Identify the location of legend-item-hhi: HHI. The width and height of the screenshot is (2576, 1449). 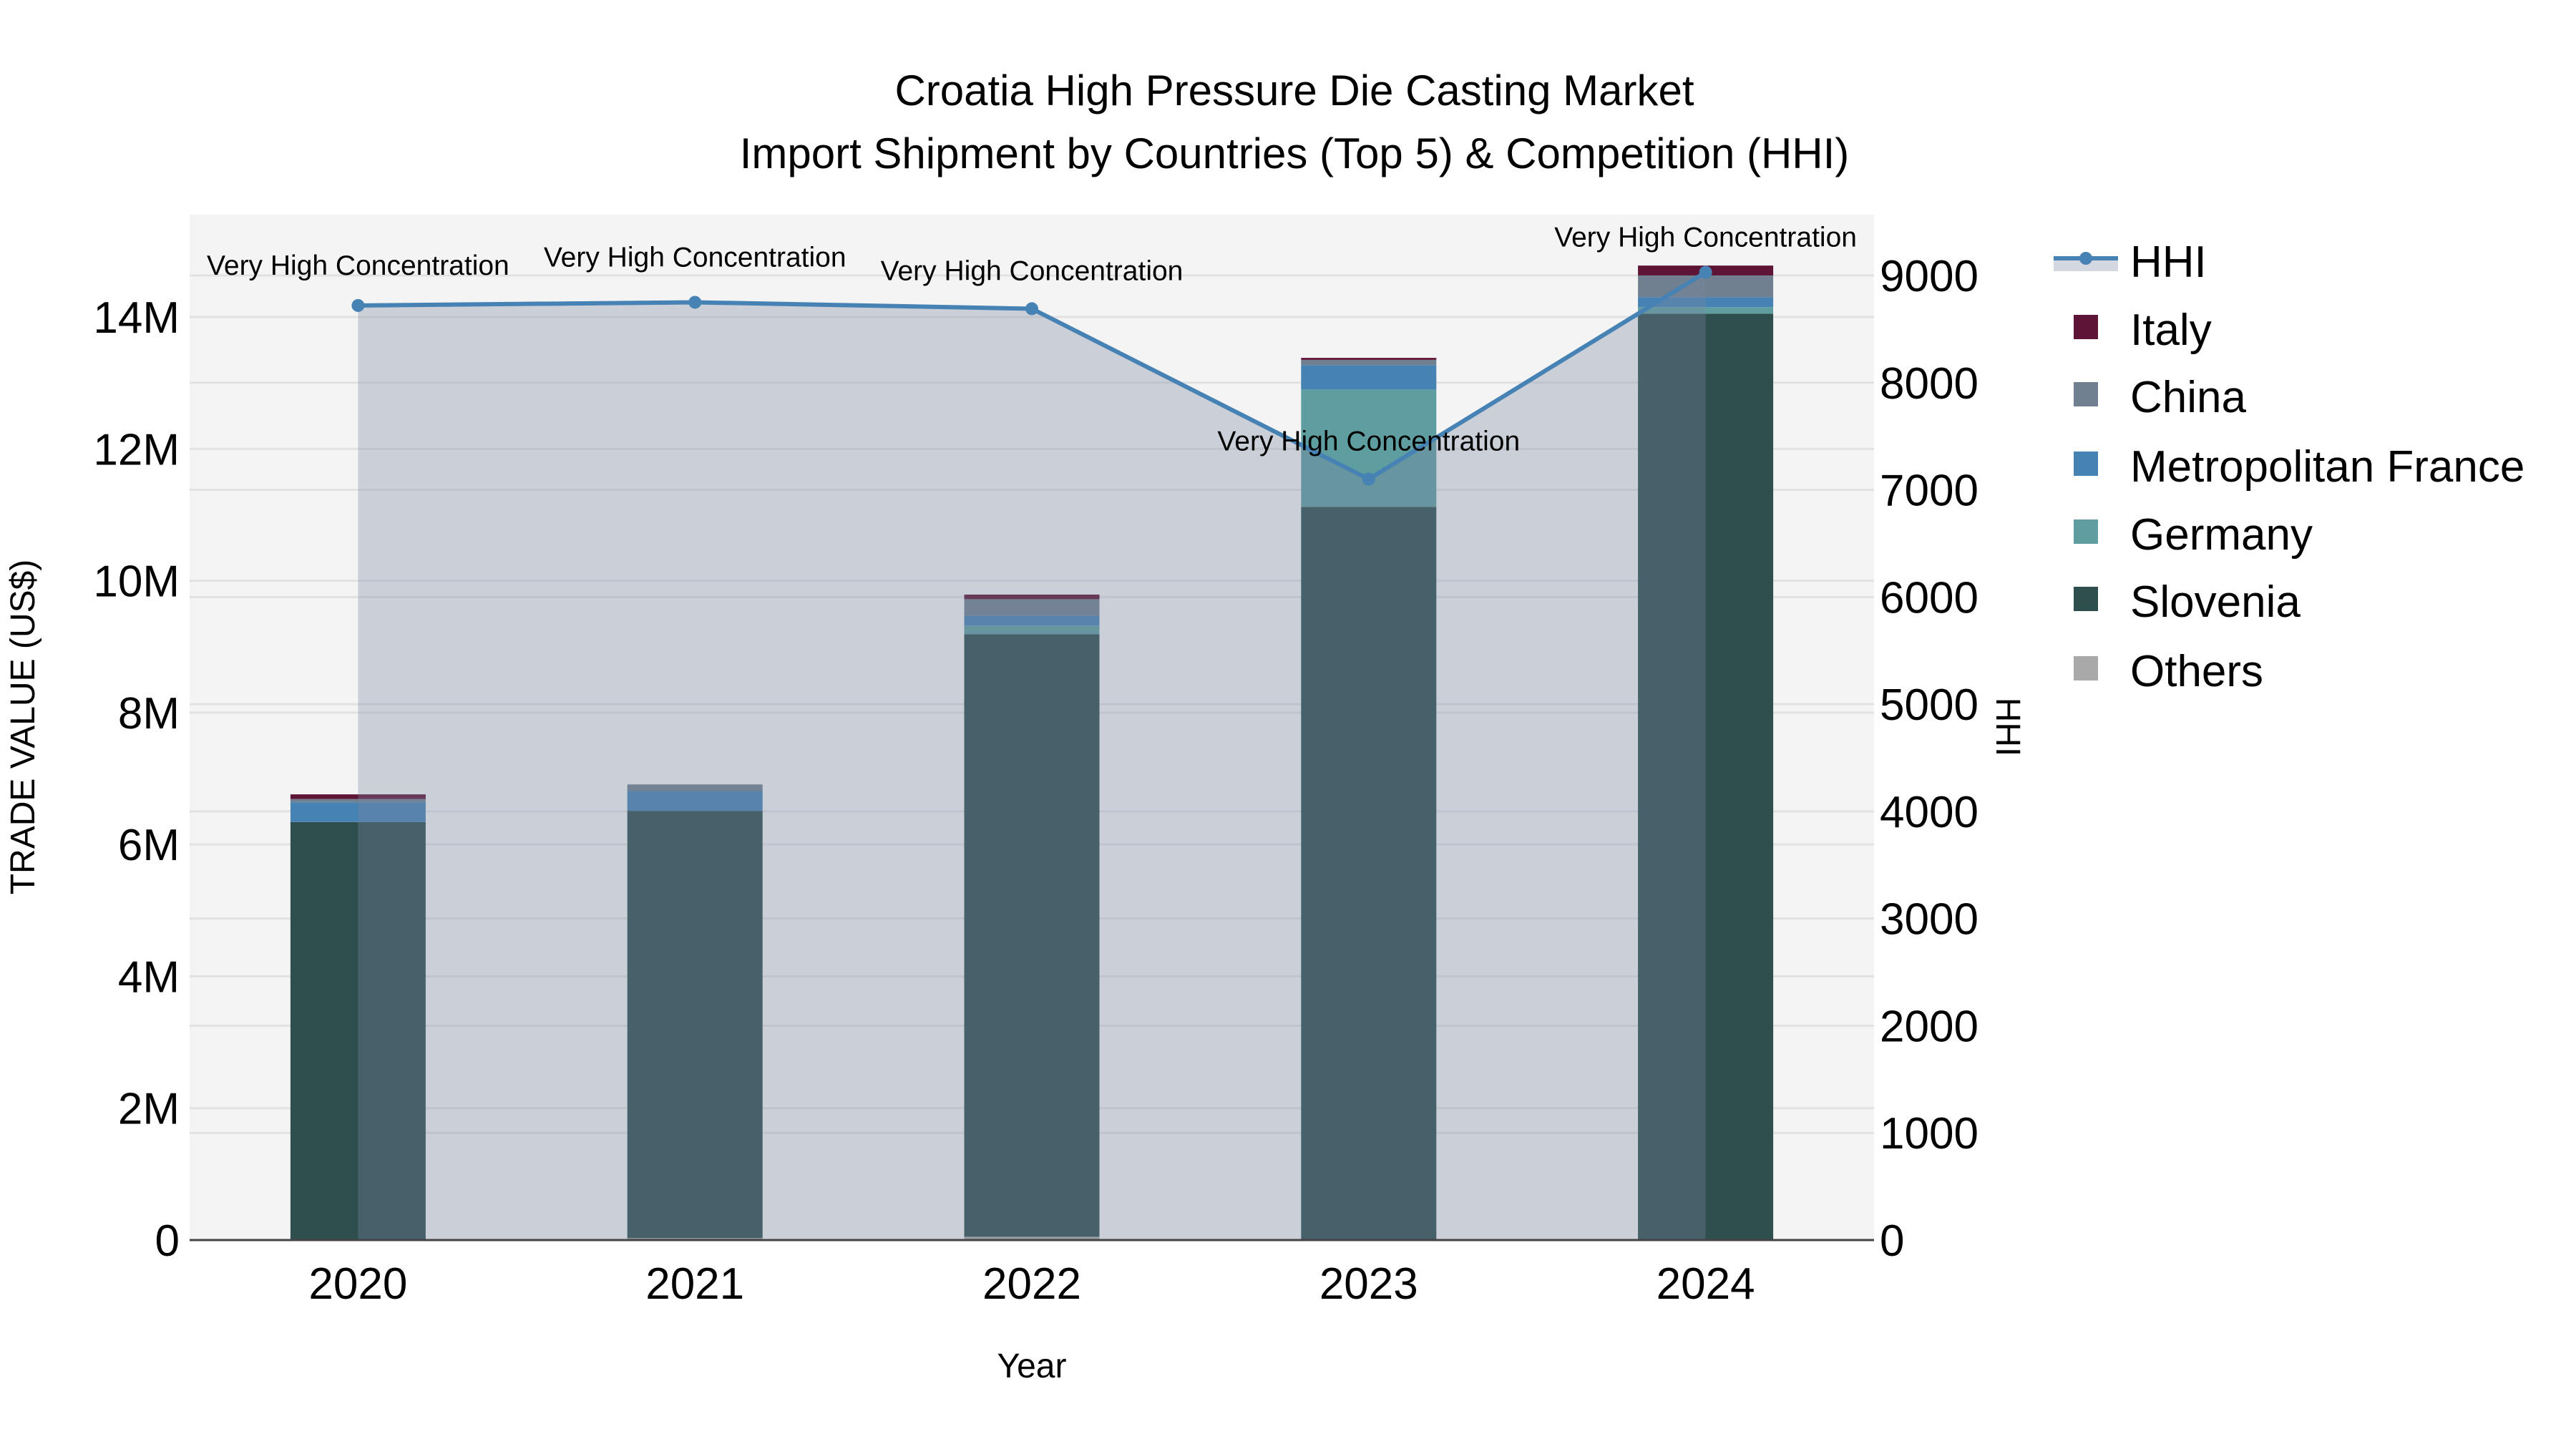
(2130, 262).